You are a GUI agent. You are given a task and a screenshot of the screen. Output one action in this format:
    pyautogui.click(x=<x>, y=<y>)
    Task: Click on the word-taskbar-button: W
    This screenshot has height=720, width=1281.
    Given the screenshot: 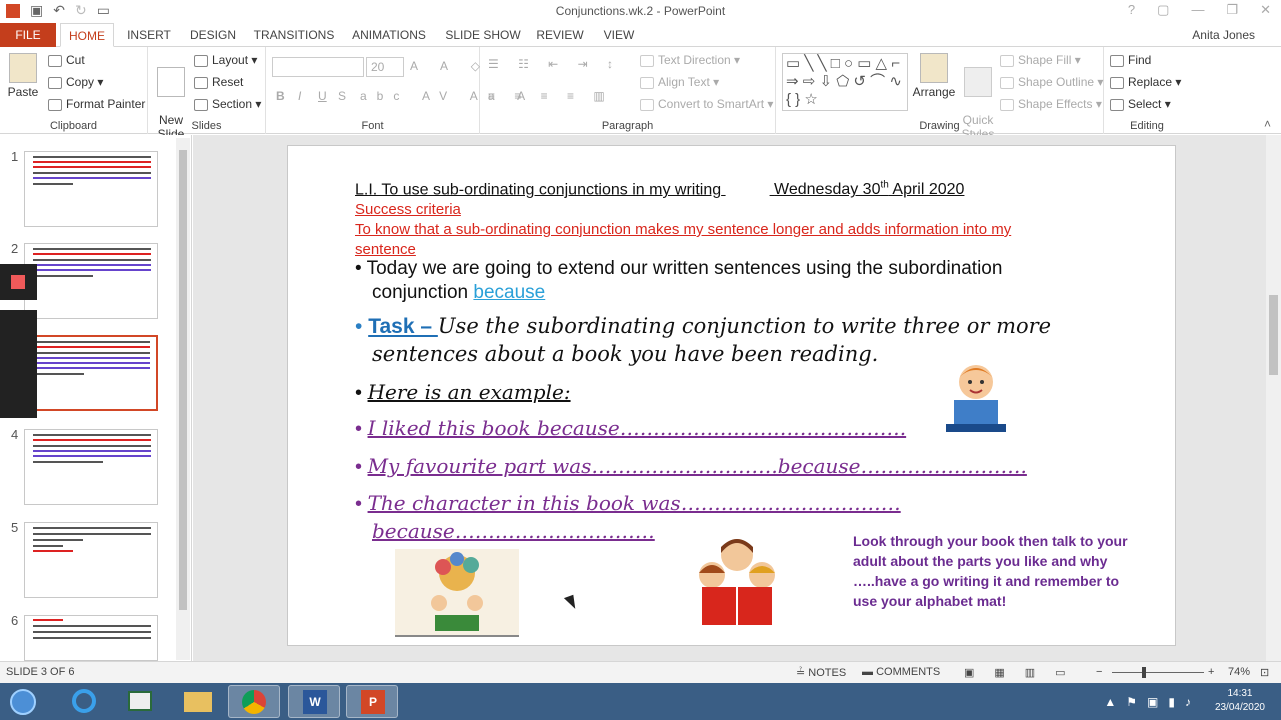 What is the action you would take?
    pyautogui.click(x=314, y=701)
    